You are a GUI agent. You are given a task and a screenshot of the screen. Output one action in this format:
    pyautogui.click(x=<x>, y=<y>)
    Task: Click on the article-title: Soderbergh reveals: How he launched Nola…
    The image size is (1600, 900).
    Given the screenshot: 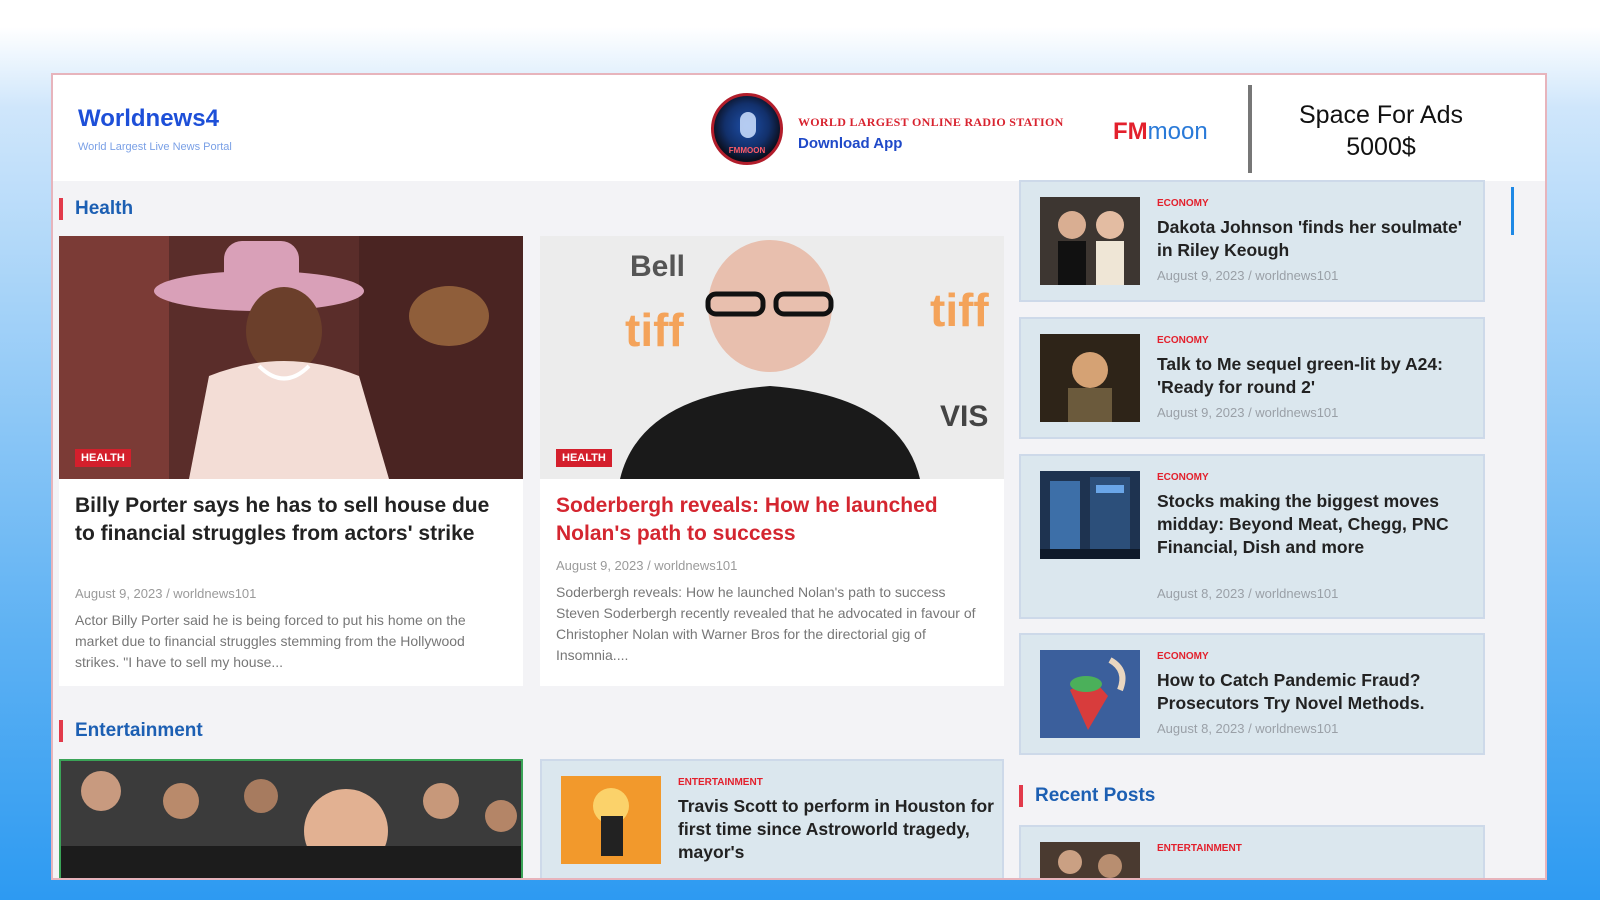 What is the action you would take?
    pyautogui.click(x=771, y=520)
    